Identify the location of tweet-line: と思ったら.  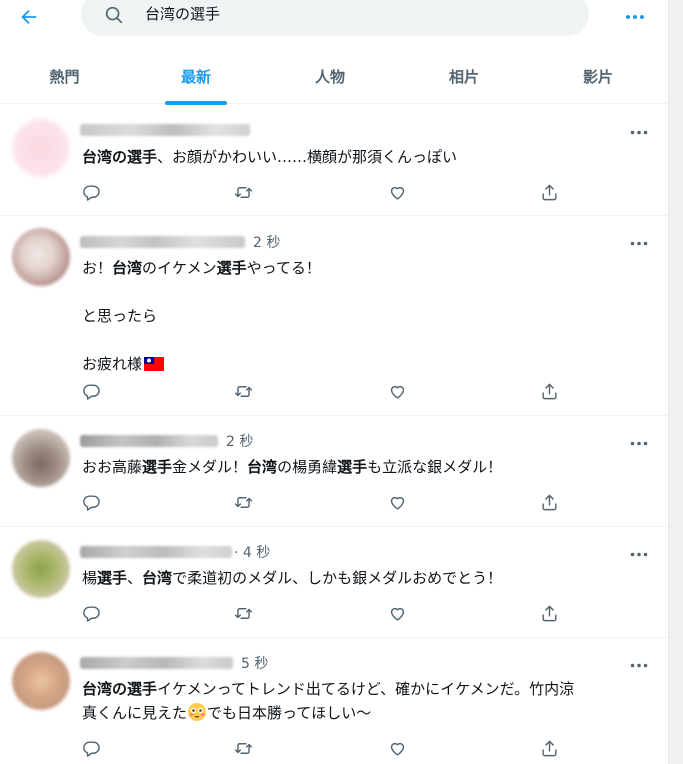
(120, 316).